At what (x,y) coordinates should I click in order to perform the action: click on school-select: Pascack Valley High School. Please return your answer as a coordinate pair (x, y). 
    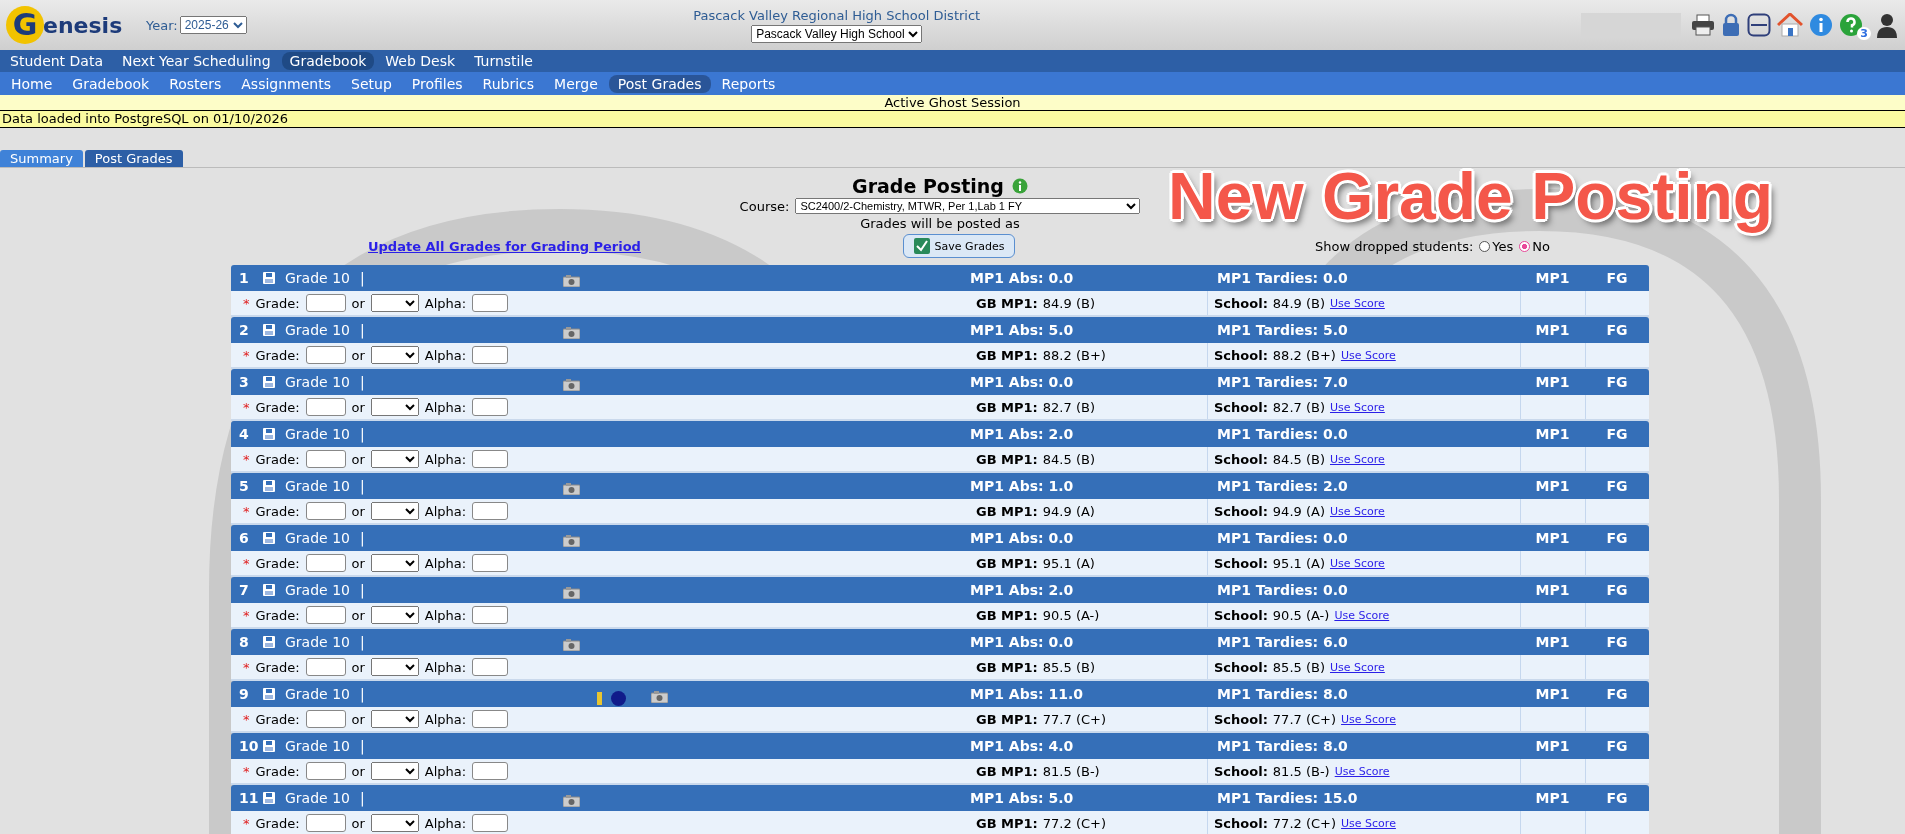
    Looking at the image, I should click on (837, 33).